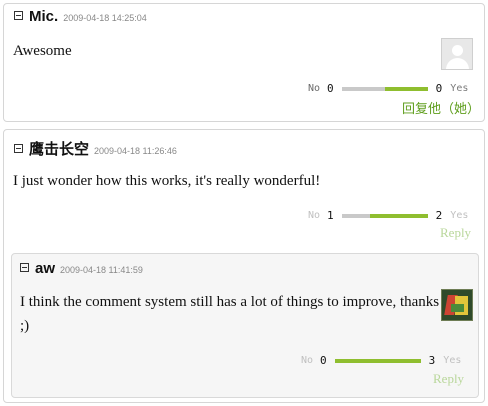  I want to click on vote-widget: No 0 0 Yes, so click(388, 88).